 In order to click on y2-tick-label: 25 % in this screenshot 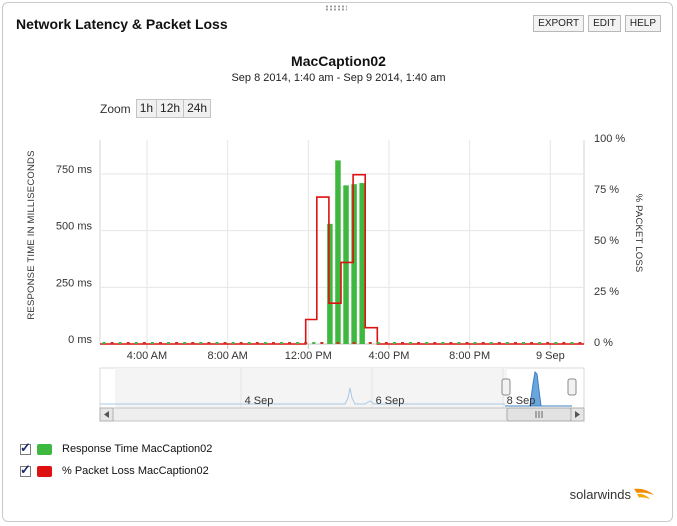, I will do `click(606, 292)`.